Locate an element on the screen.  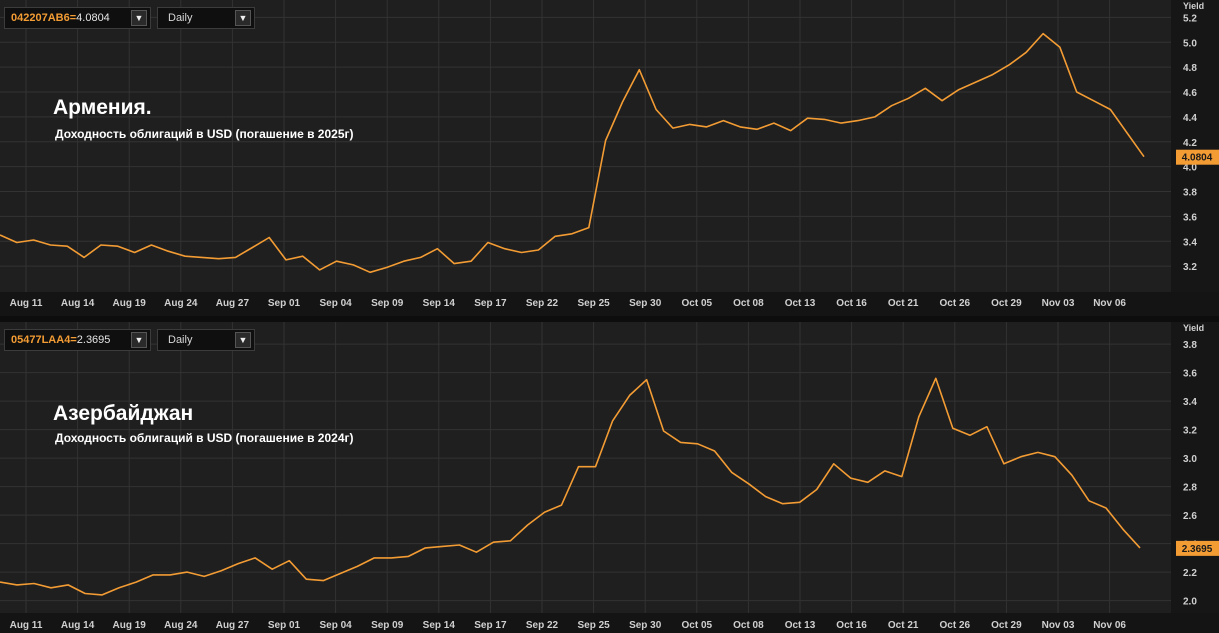
armenia-x-tick-label: Sep 22 is located at coordinates (542, 303).